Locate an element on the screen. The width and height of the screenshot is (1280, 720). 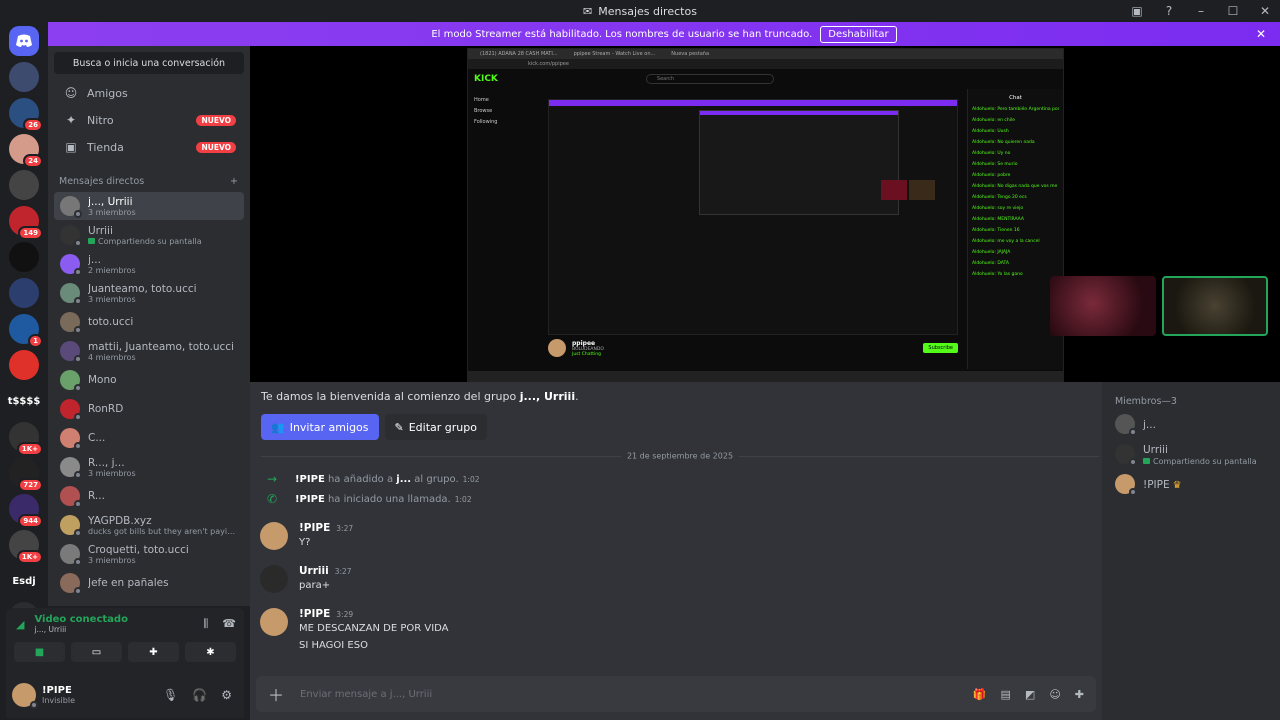
dm-item: j..., Urriii 3 miembros is located at coordinates (149, 206).